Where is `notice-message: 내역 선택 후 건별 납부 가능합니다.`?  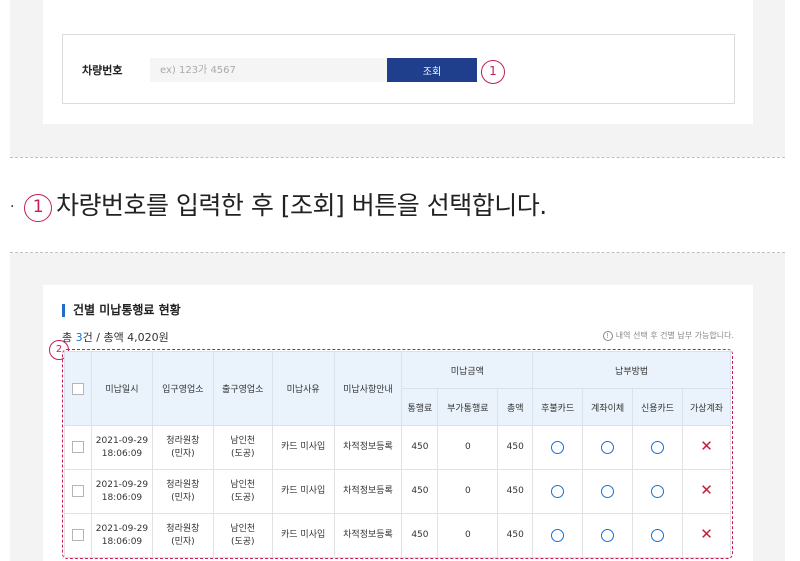
notice-message: 내역 선택 후 건별 납부 가능합니다. is located at coordinates (674, 335).